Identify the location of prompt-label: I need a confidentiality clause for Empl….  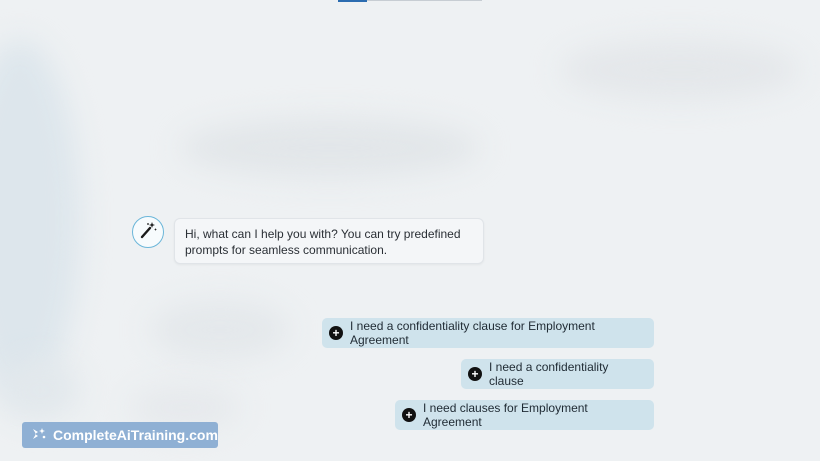
(472, 333).